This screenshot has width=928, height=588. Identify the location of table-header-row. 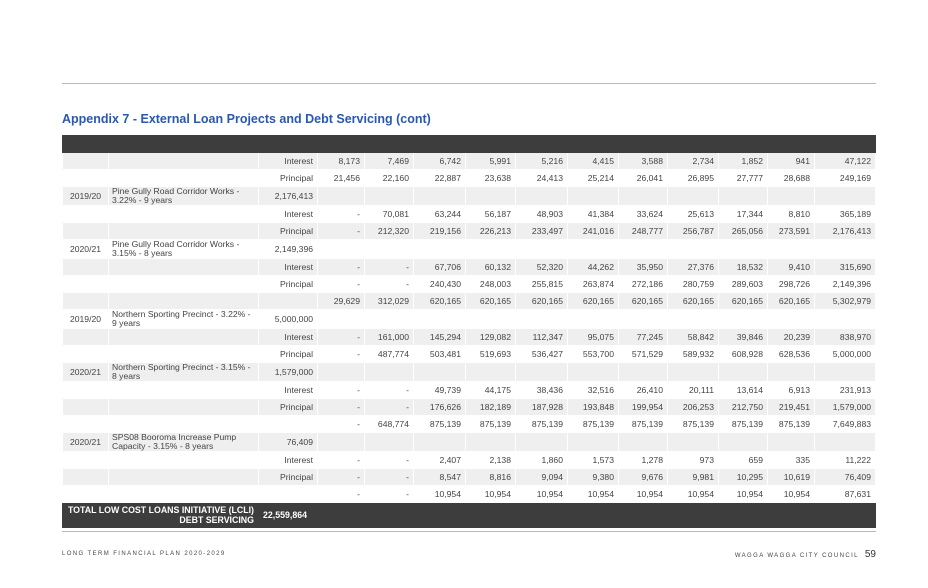
(469, 144).